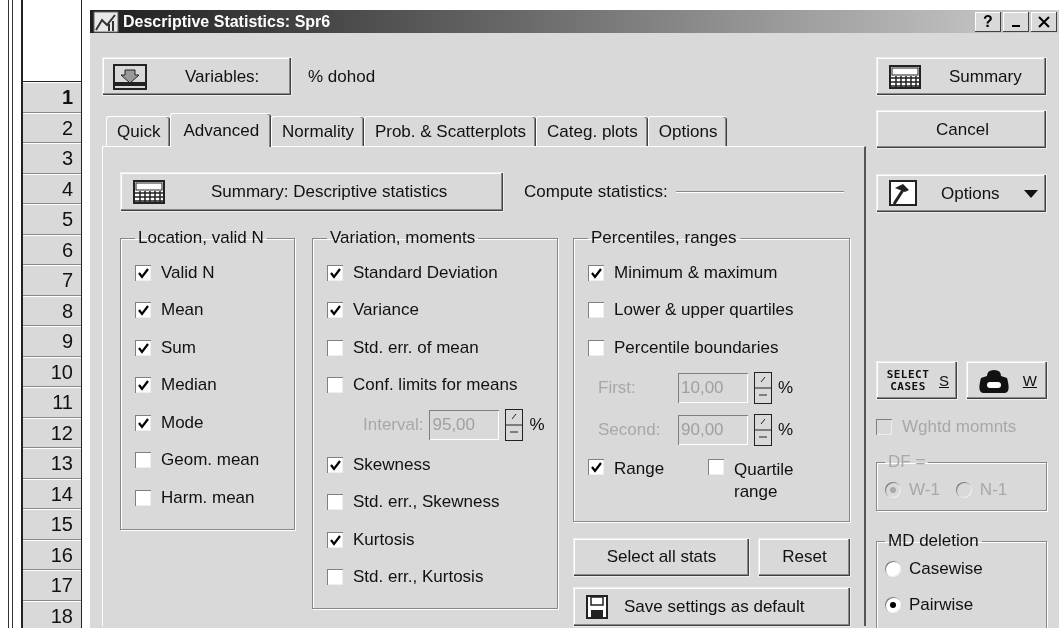  I want to click on chart-icon, so click(106, 21).